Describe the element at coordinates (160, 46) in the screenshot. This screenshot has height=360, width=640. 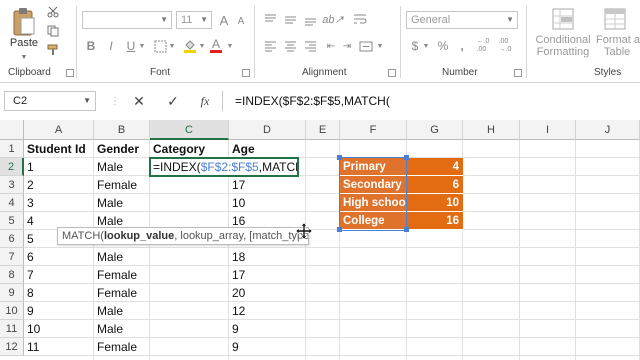
I see `borders-icon` at that location.